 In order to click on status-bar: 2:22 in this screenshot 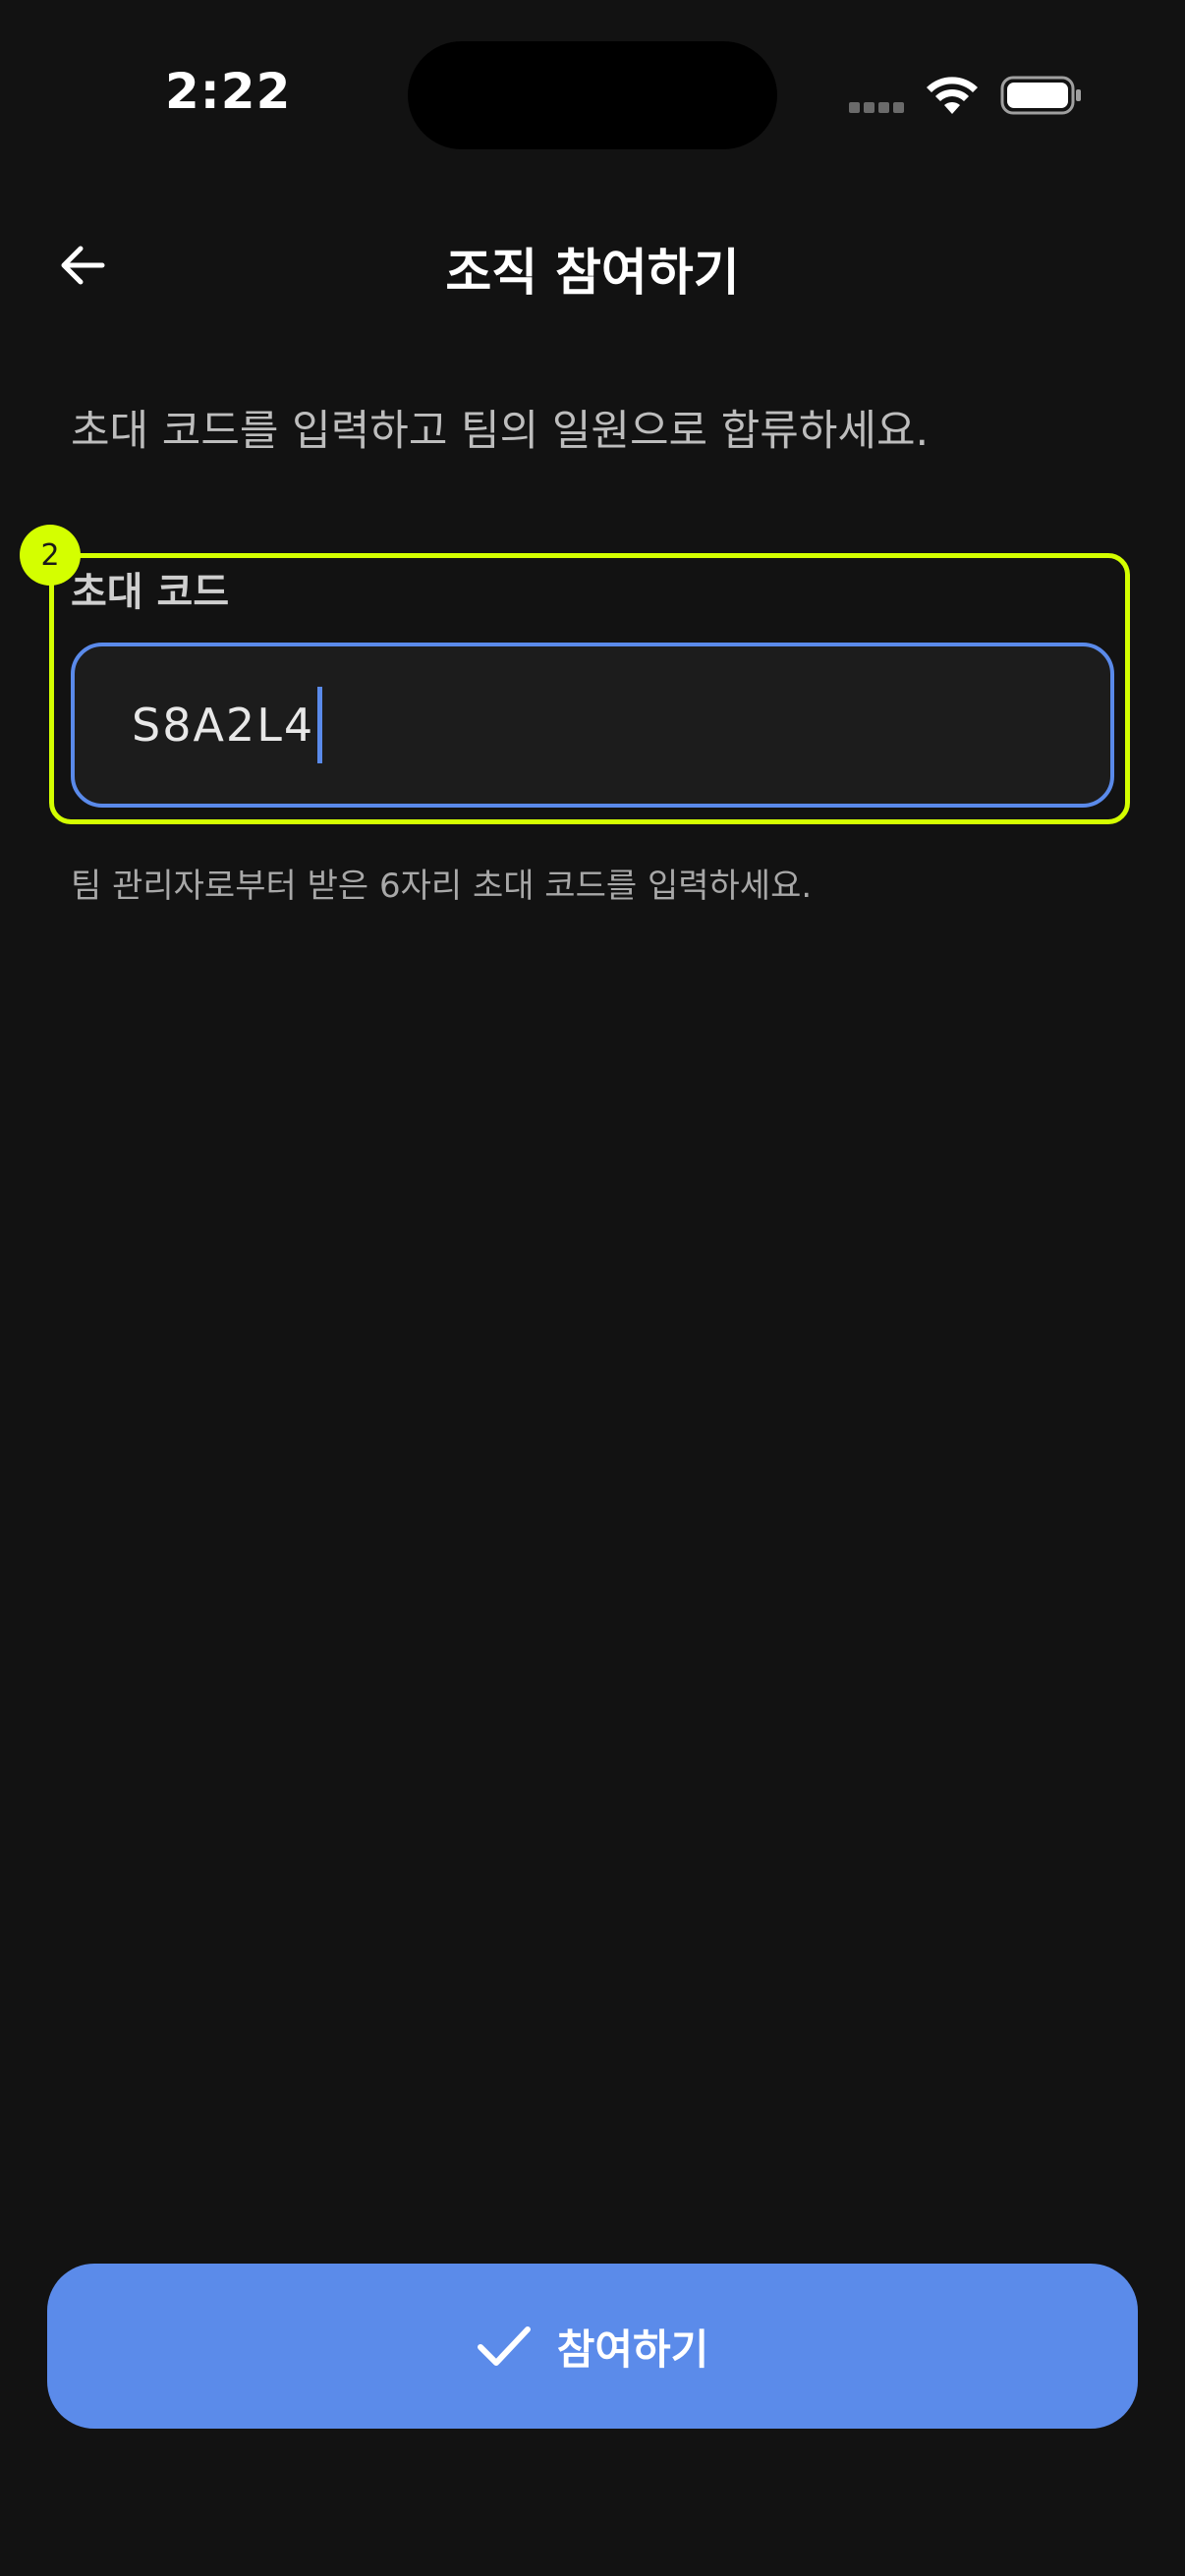, I will do `click(592, 93)`.